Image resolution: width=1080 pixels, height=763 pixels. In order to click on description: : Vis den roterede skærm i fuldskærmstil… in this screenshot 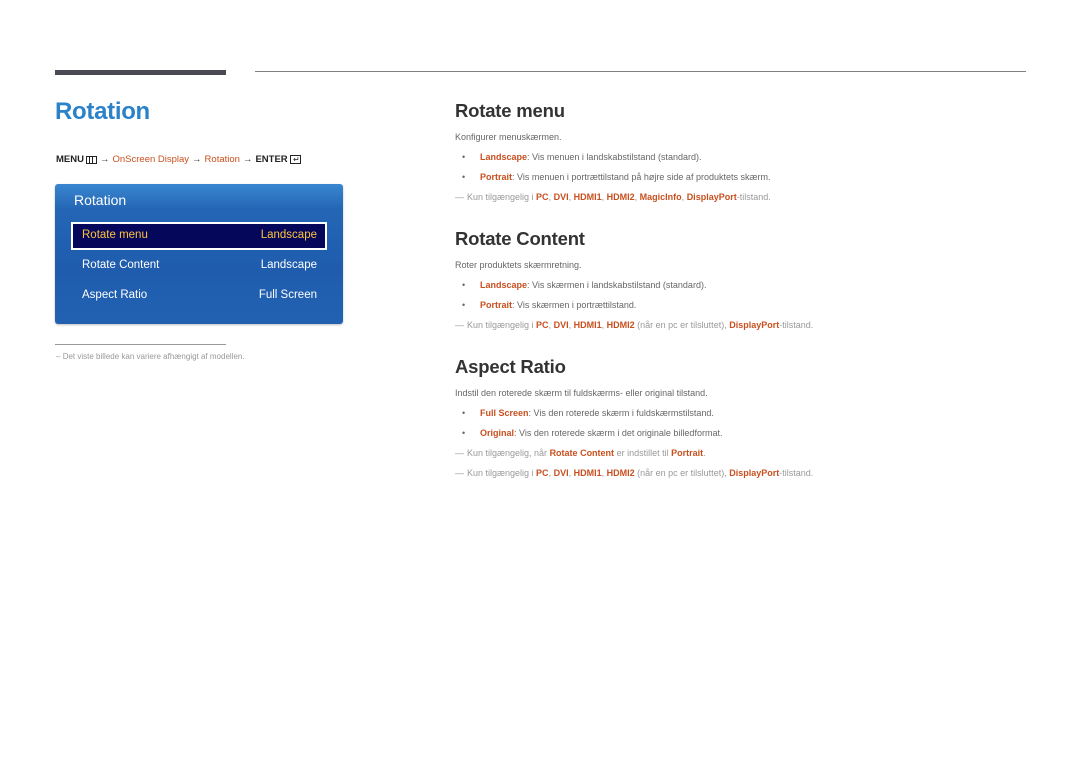, I will do `click(621, 413)`.